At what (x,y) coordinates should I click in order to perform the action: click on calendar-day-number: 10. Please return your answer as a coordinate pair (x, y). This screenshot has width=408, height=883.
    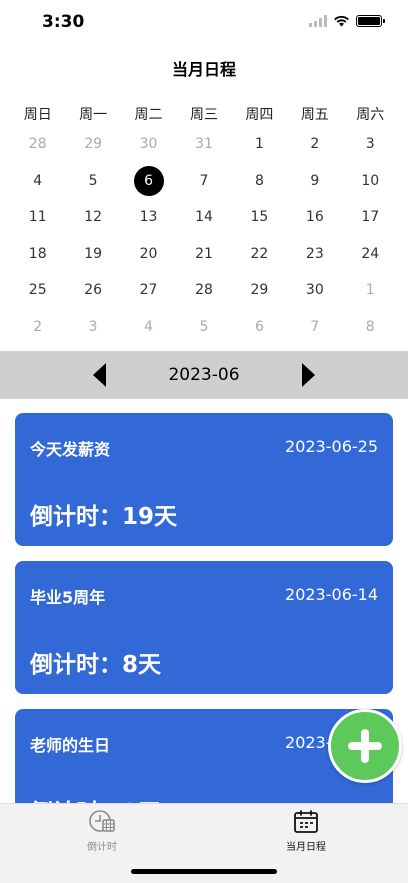
    Looking at the image, I should click on (370, 180).